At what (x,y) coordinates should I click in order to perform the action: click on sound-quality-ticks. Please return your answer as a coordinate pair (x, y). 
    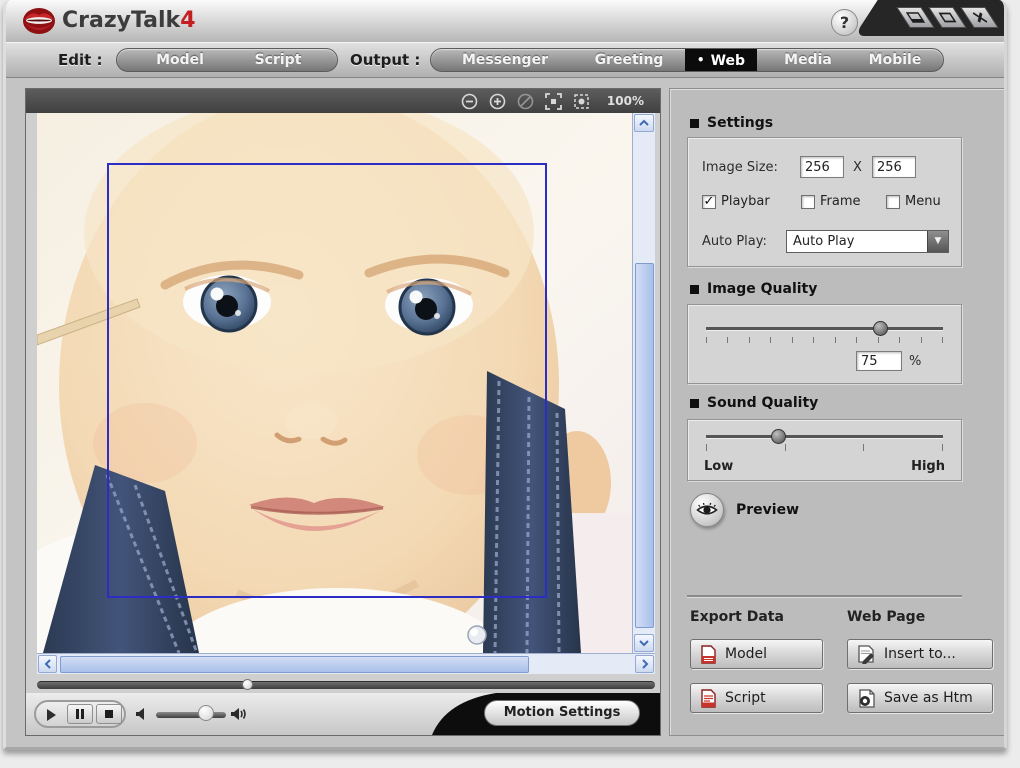
    Looking at the image, I should click on (824, 447).